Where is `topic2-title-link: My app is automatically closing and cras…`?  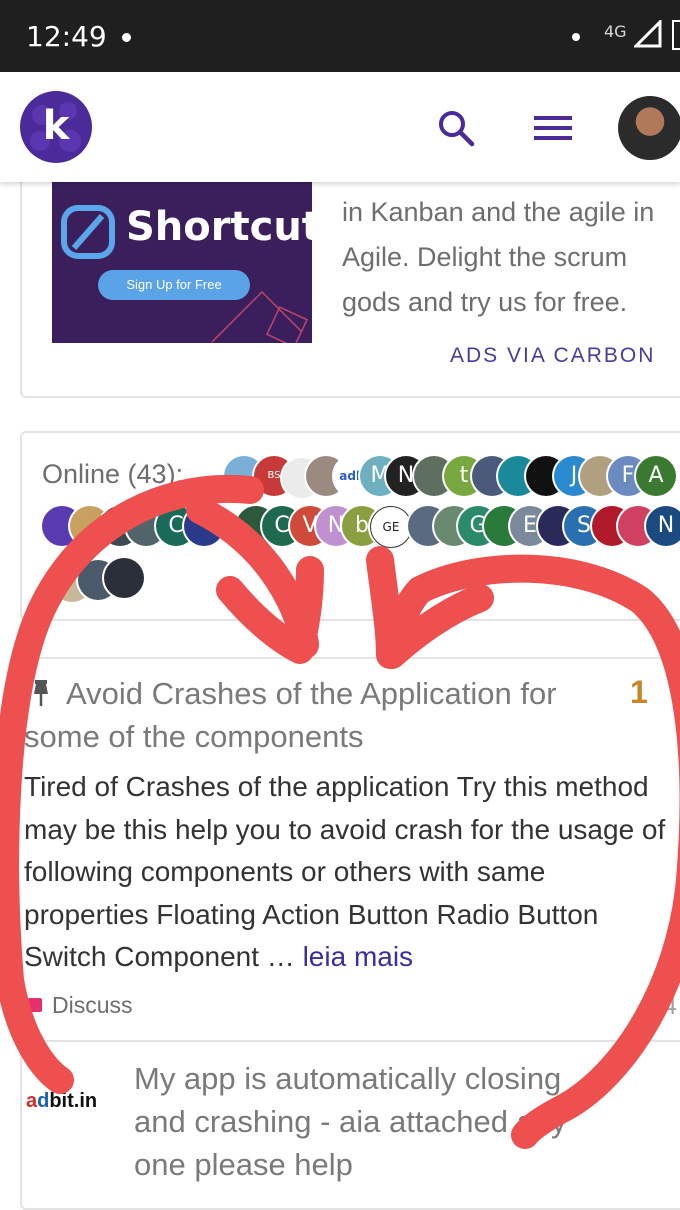 topic2-title-link: My app is automatically closing and cras… is located at coordinates (374, 1121).